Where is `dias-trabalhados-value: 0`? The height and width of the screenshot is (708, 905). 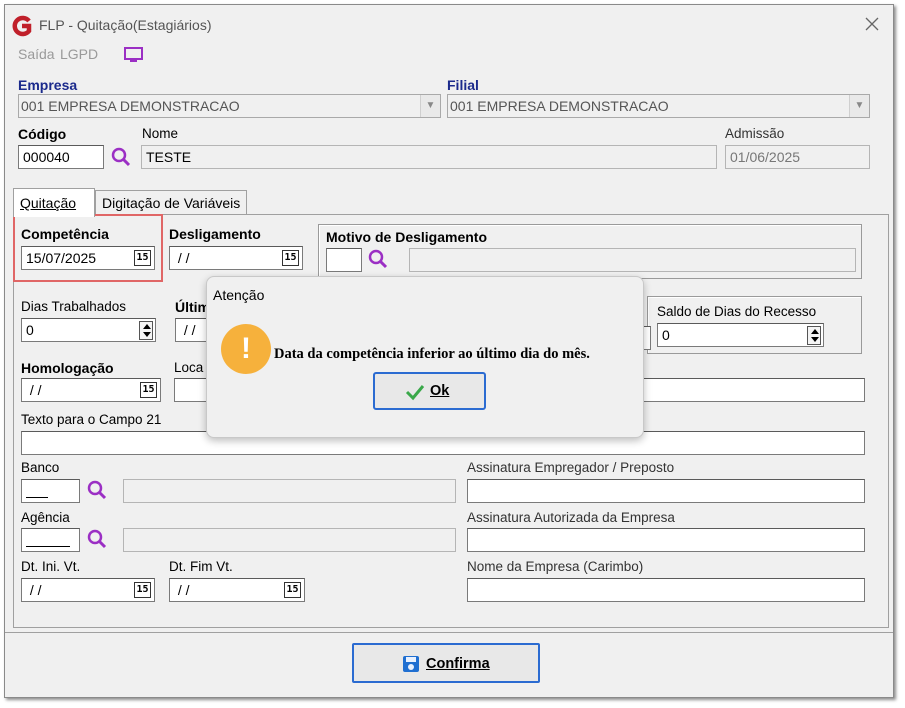
dias-trabalhados-value: 0 is located at coordinates (30, 330).